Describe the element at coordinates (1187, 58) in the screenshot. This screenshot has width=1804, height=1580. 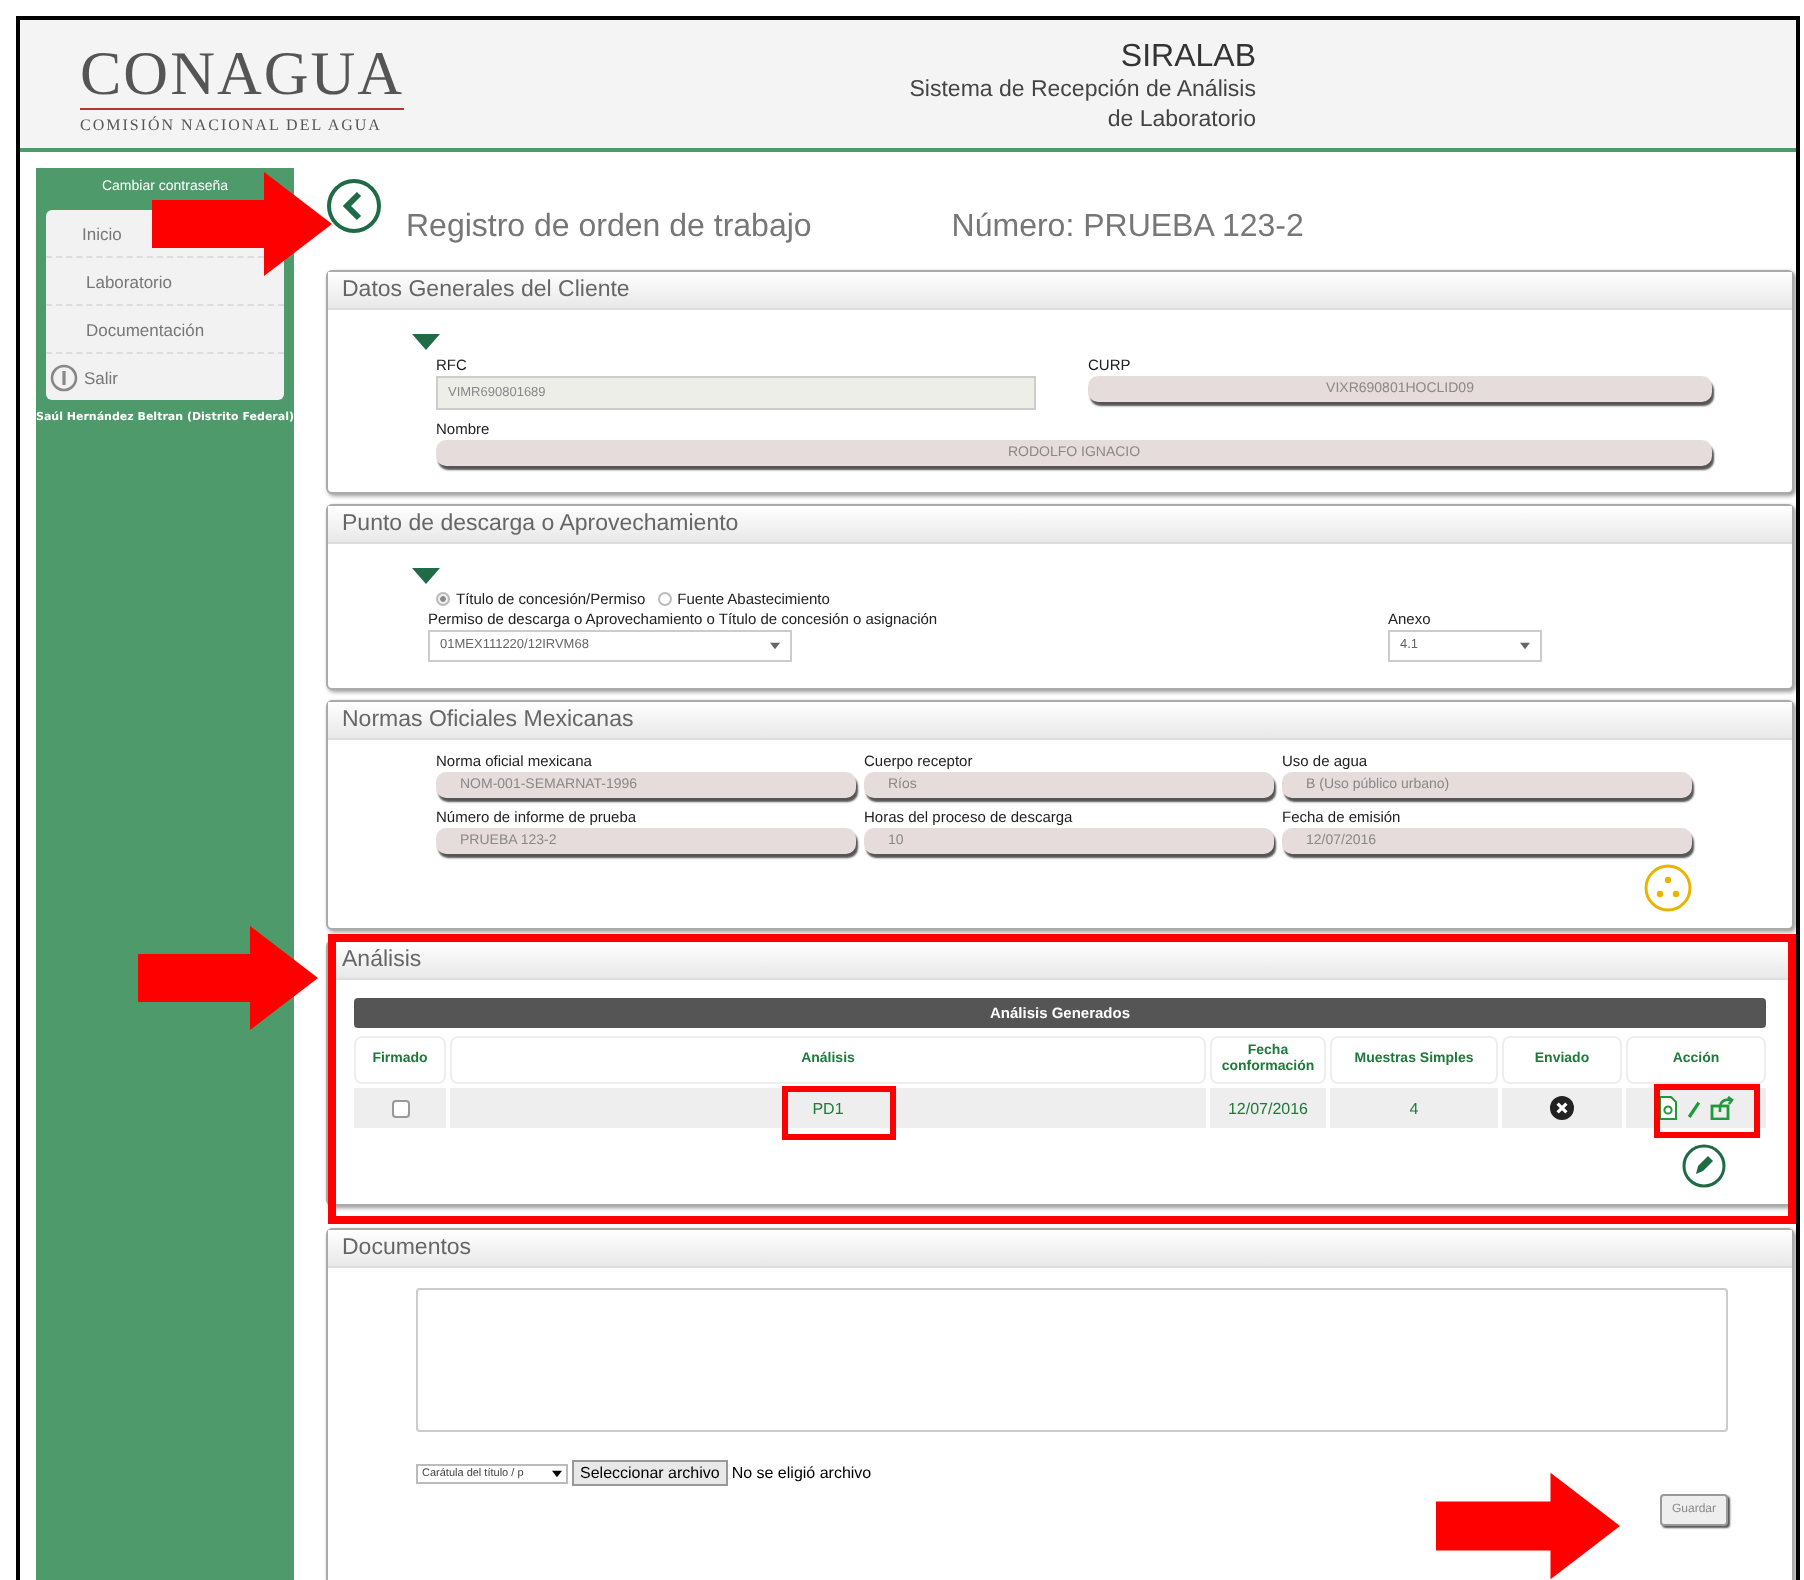
I see `app-name: SIRALAB` at that location.